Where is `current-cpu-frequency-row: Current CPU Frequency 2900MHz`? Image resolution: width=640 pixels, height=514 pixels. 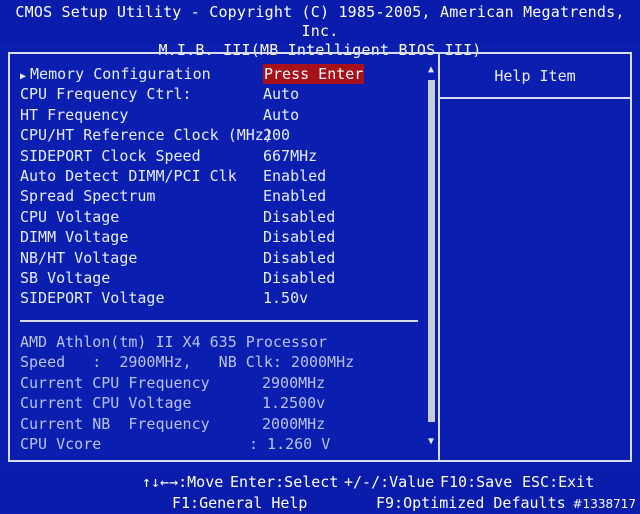
current-cpu-frequency-row: Current CPU Frequency 2900MHz is located at coordinates (220, 383).